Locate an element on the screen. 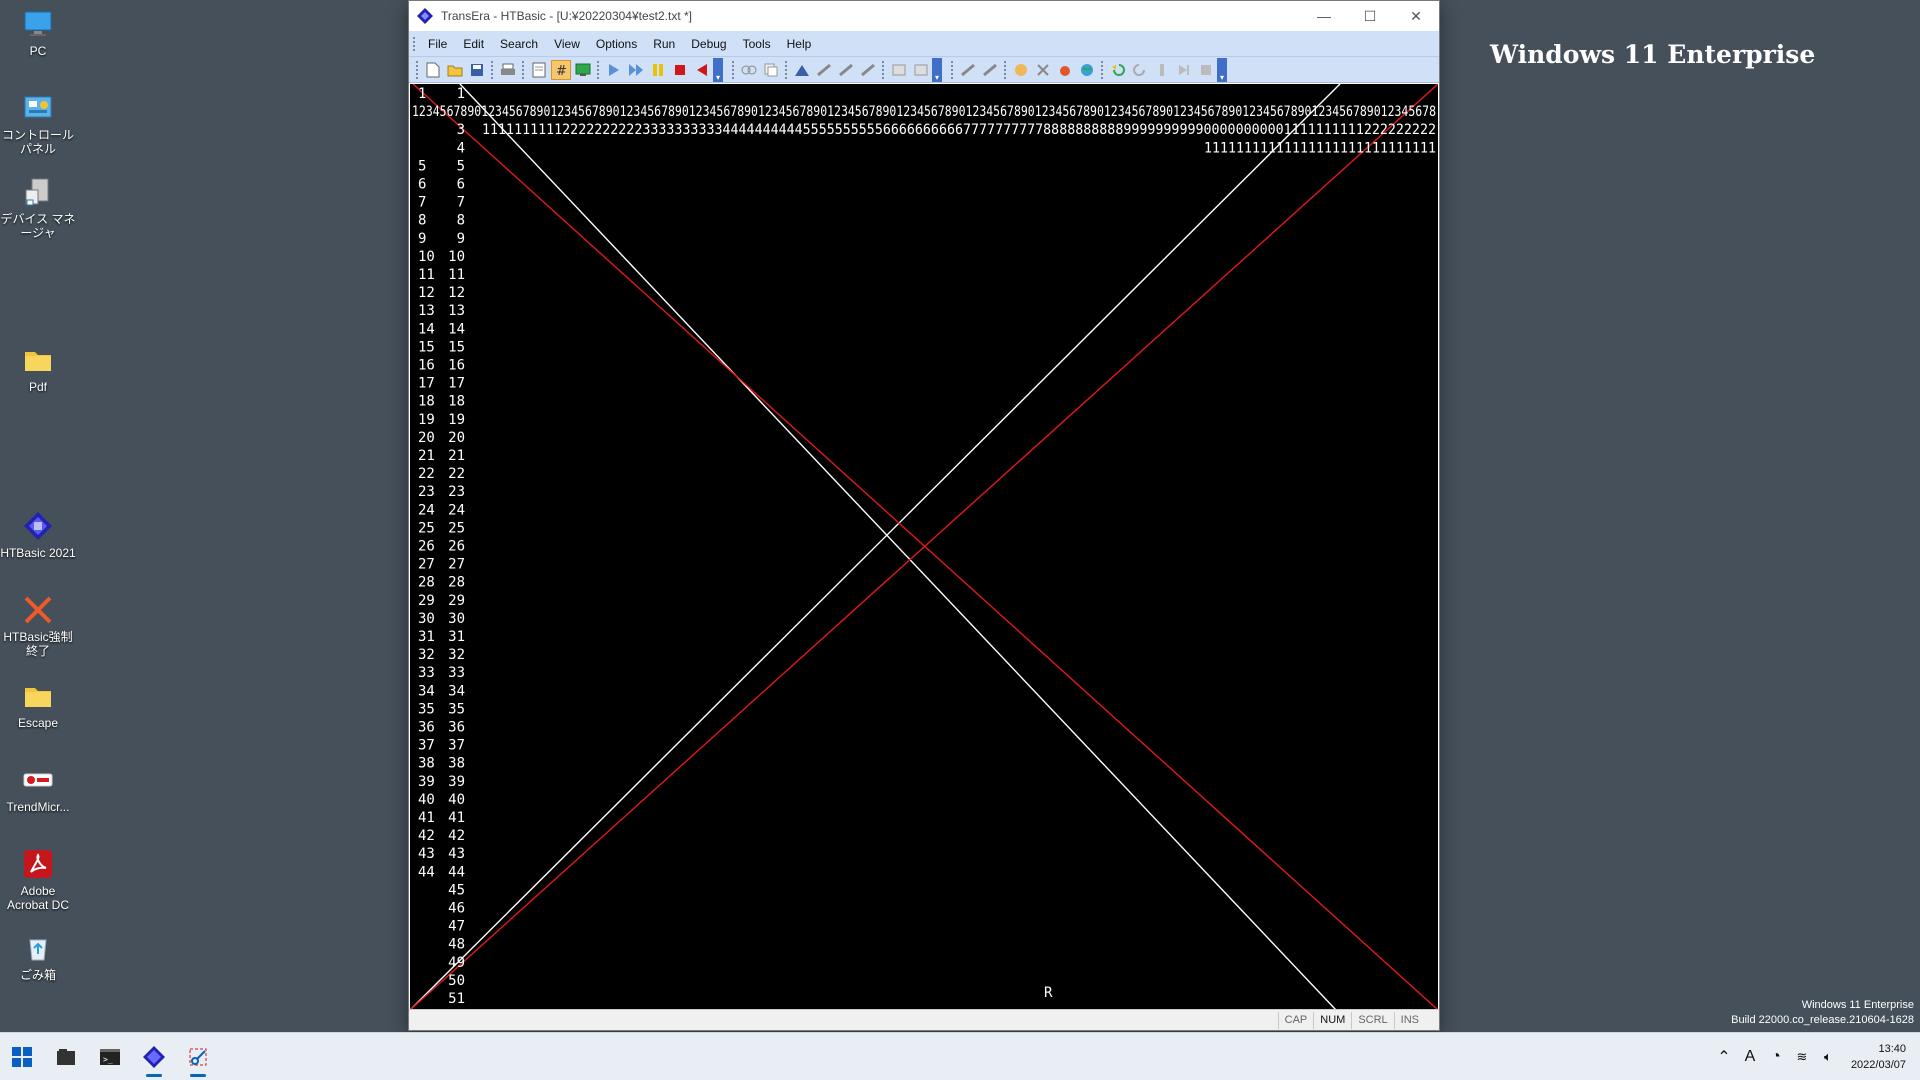 The width and height of the screenshot is (1920, 1080). left-row-number: 15 is located at coordinates (426, 347).